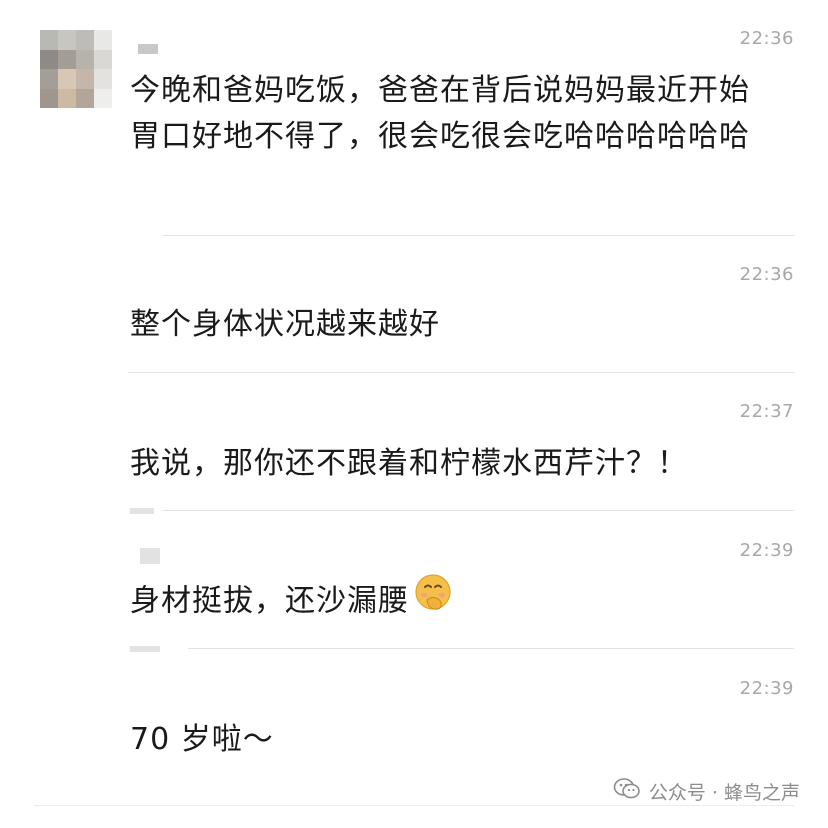  I want to click on message-time: 22:37, so click(766, 411).